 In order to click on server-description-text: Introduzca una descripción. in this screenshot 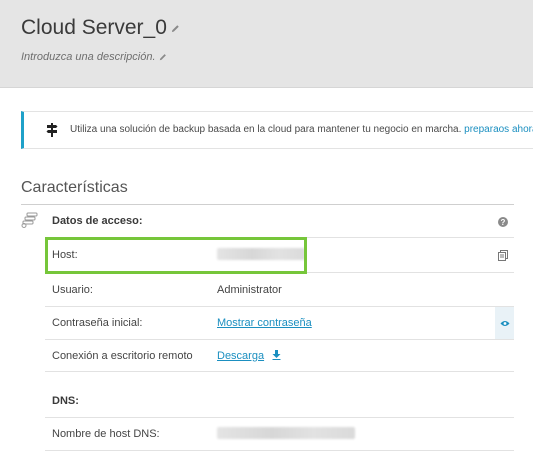, I will do `click(88, 57)`.